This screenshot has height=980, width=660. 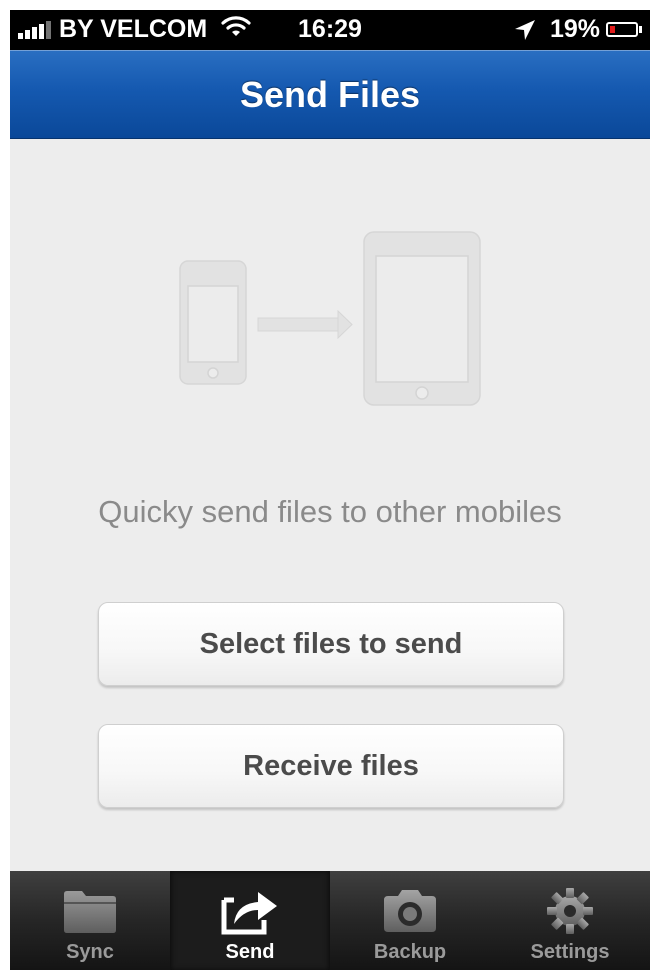 What do you see at coordinates (330, 30) in the screenshot?
I see `status-bar: BY VELCOM 16:29 19%` at bounding box center [330, 30].